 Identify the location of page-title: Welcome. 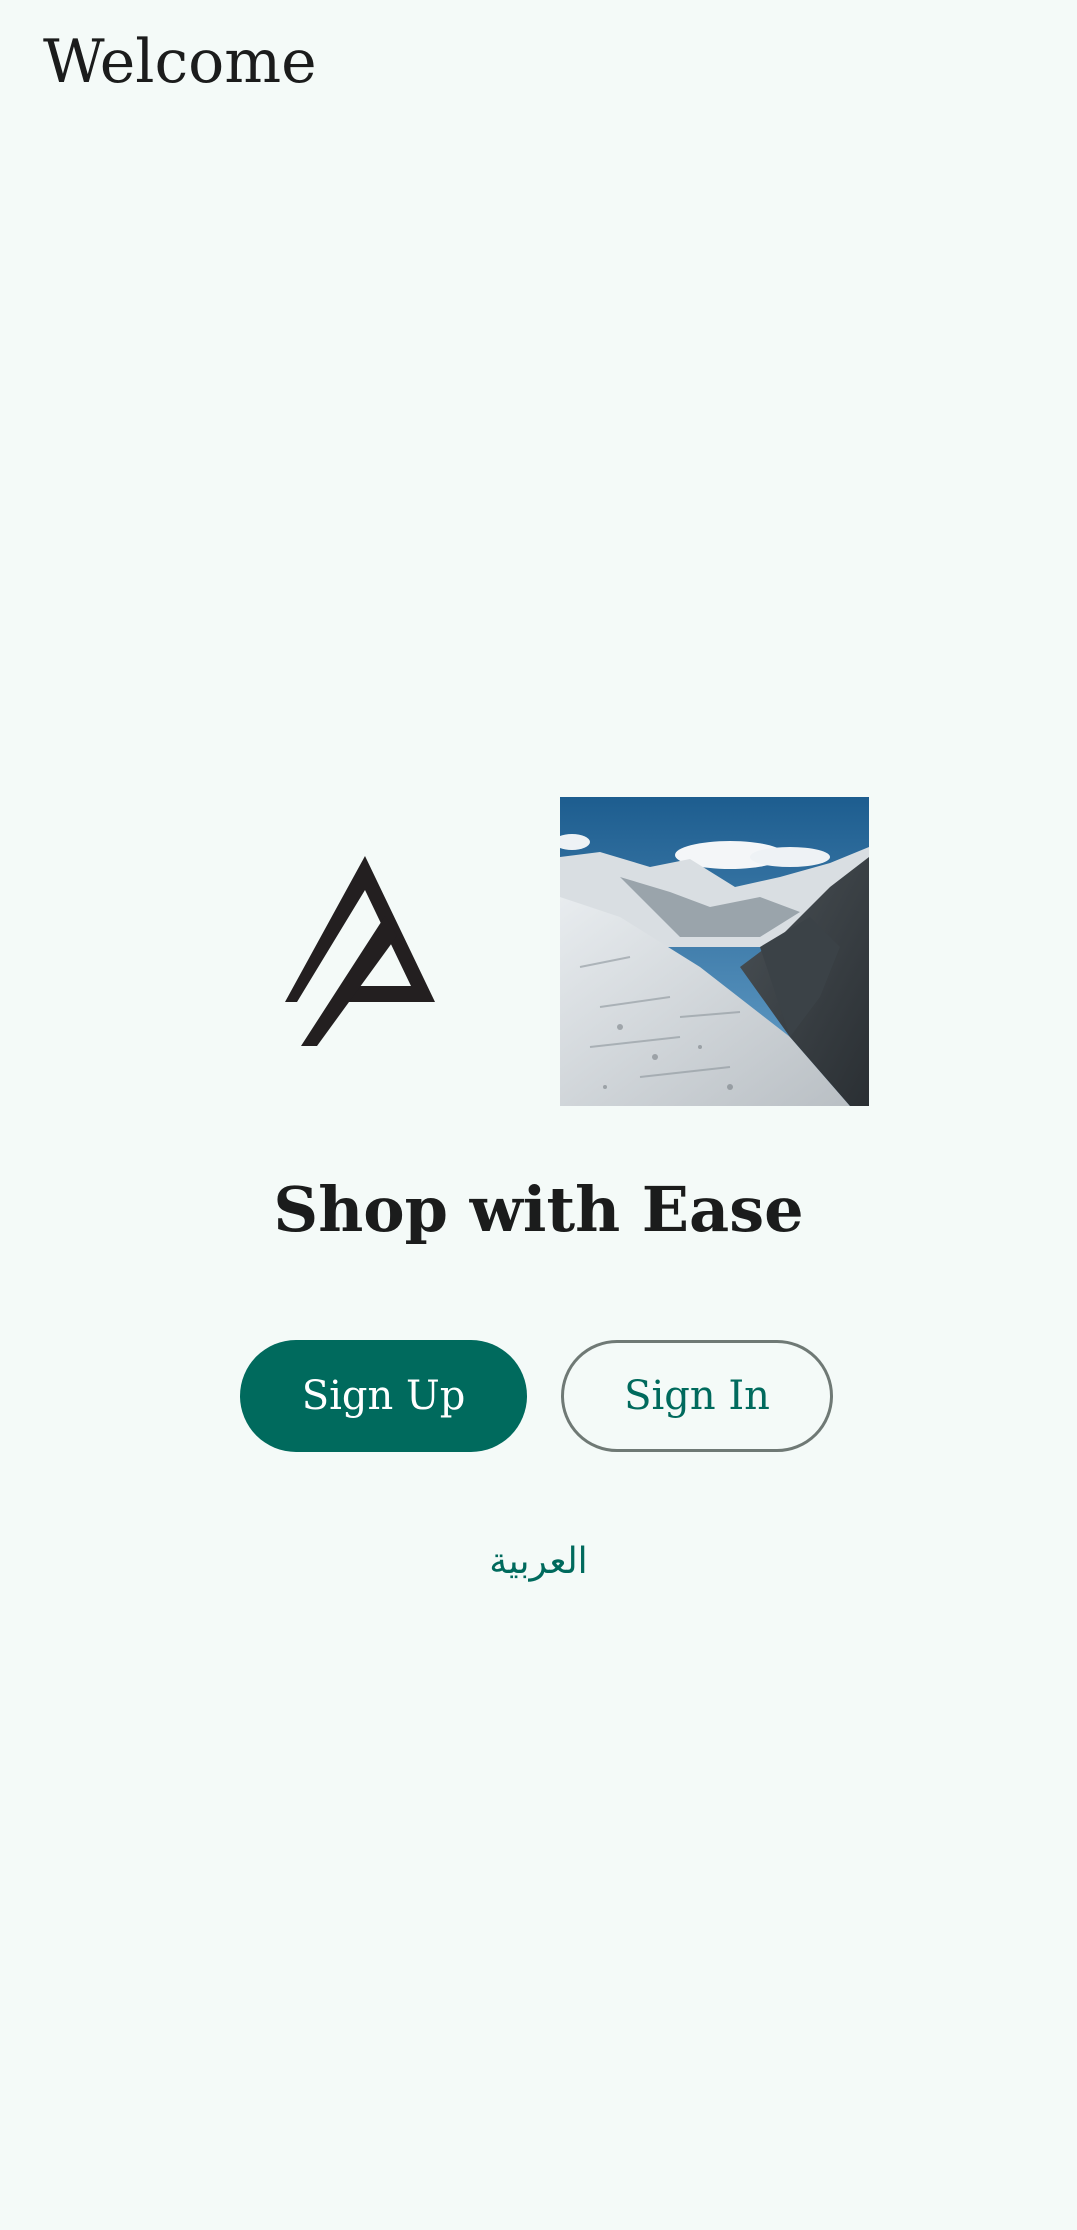
(180, 62).